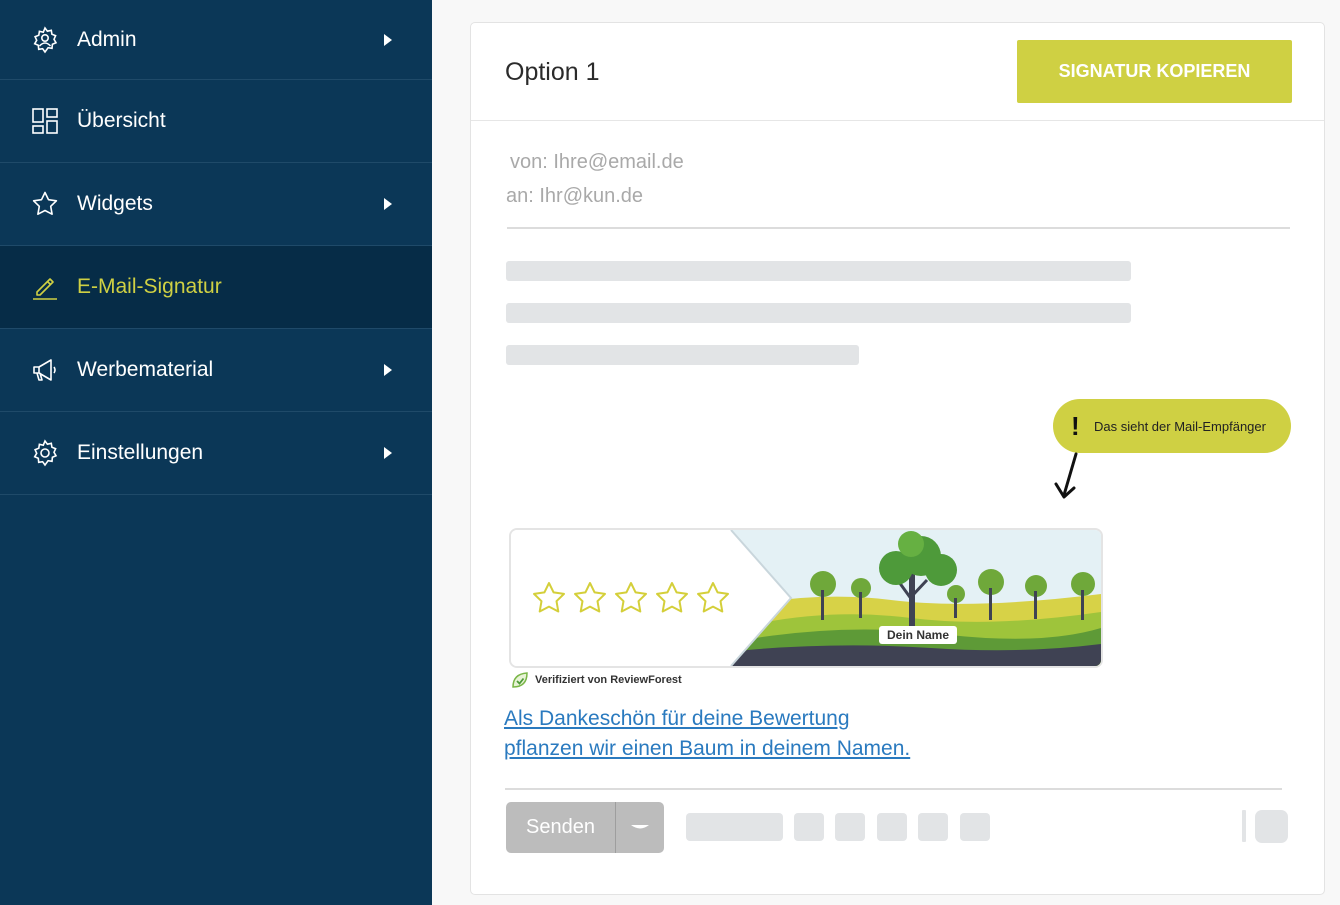 Image resolution: width=1340 pixels, height=905 pixels. I want to click on sidebar-item-marketing-material: Werbematerial, so click(216, 370).